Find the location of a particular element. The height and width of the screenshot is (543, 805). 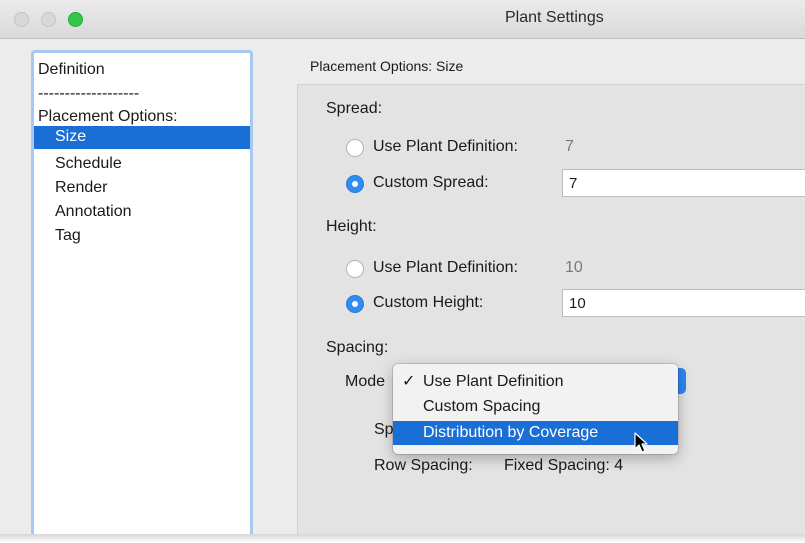

spread-use-definition-label: Use Plant Definition: is located at coordinates (445, 147).